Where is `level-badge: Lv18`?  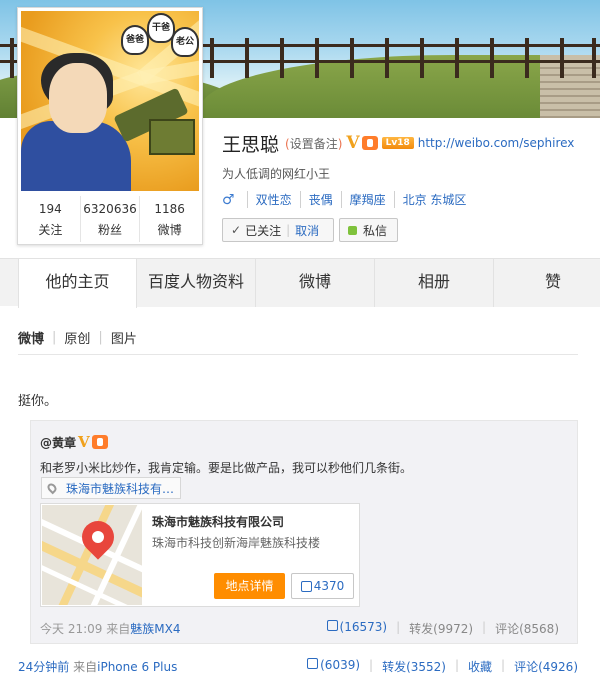 level-badge: Lv18 is located at coordinates (397, 143).